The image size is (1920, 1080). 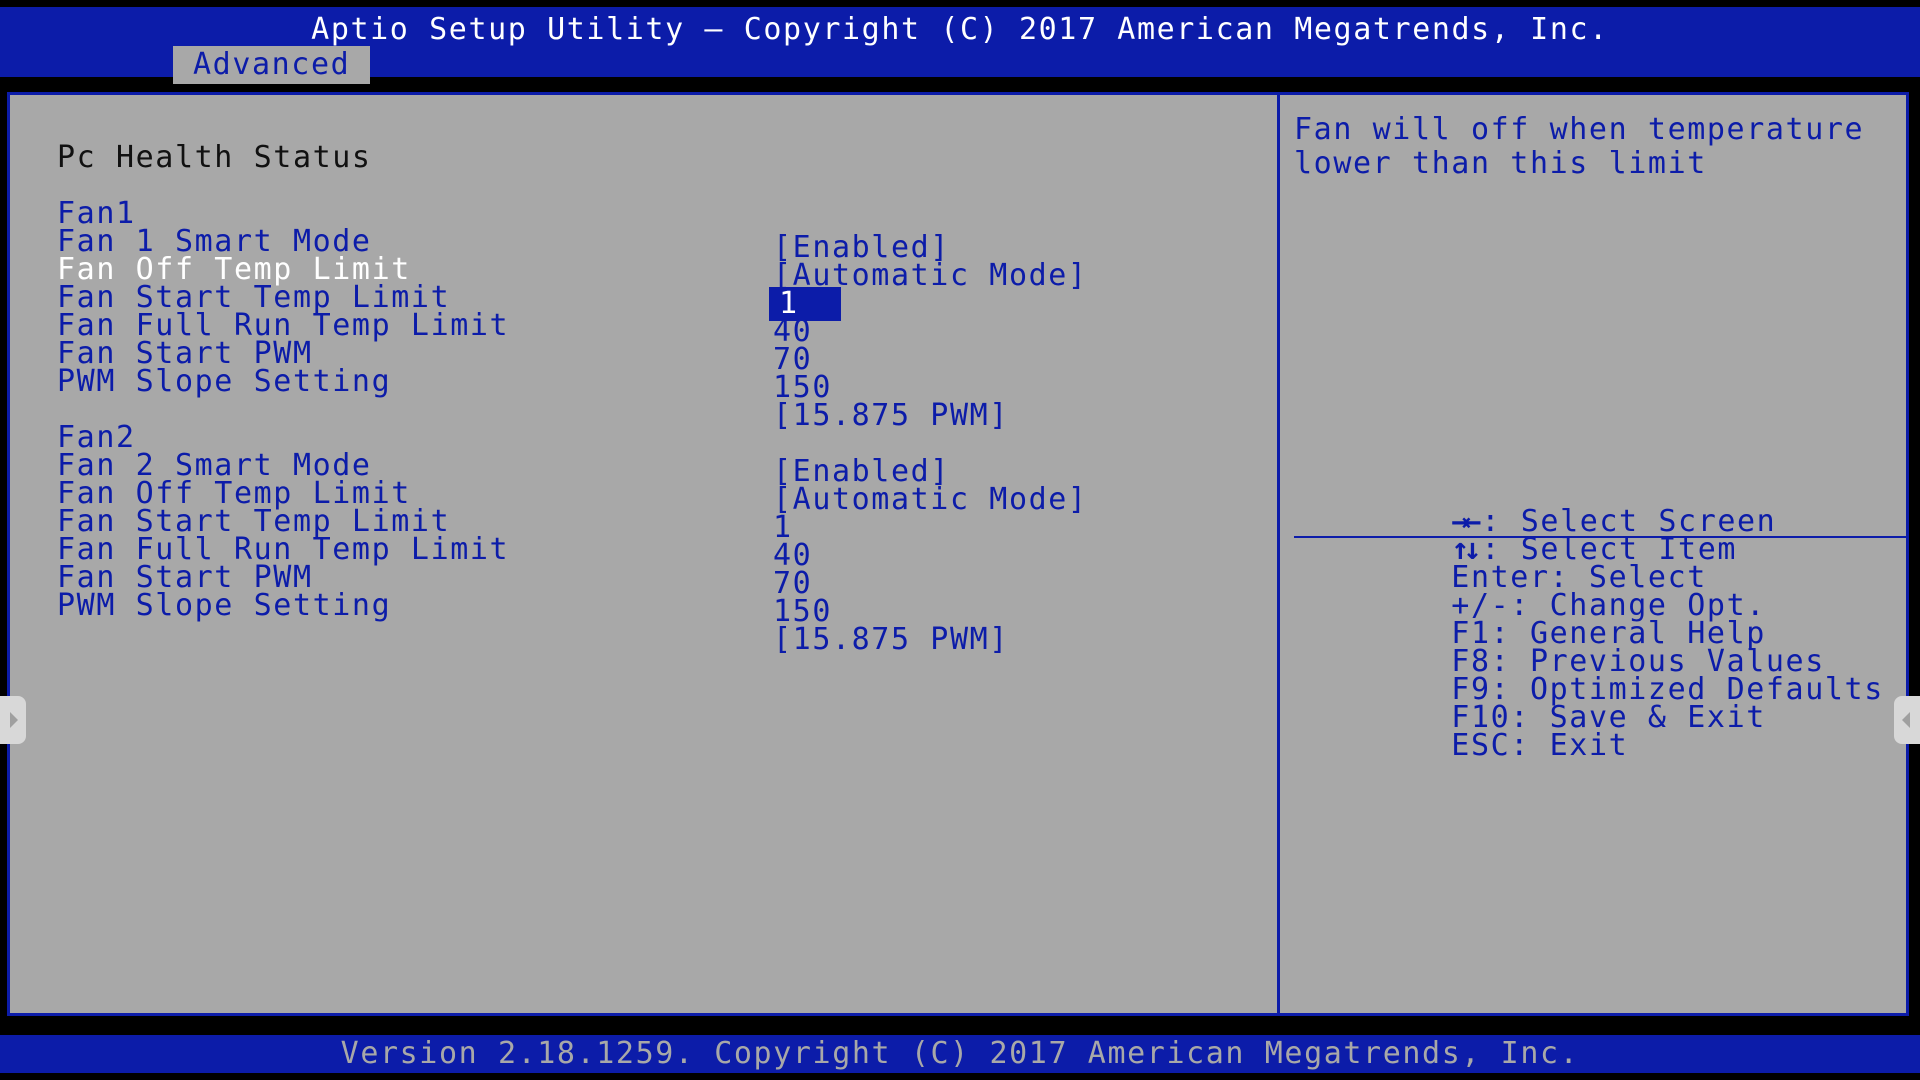 What do you see at coordinates (640, 606) in the screenshot?
I see `setting-row-fan2-pwm-slope: PWM Slope Setting [15.875 PWM]` at bounding box center [640, 606].